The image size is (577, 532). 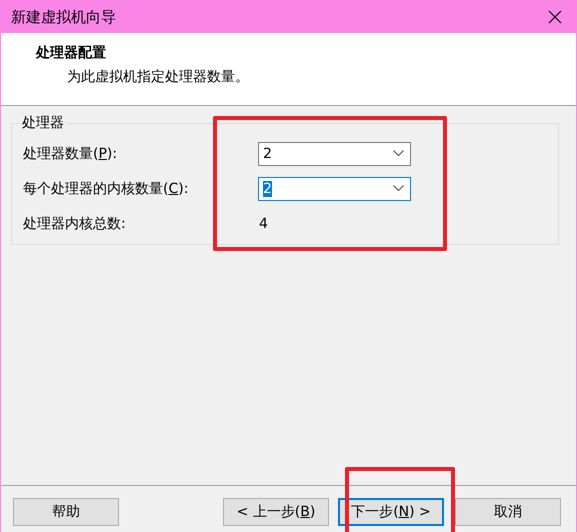 I want to click on field-label: 处理器数量(P):, so click(x=70, y=153).